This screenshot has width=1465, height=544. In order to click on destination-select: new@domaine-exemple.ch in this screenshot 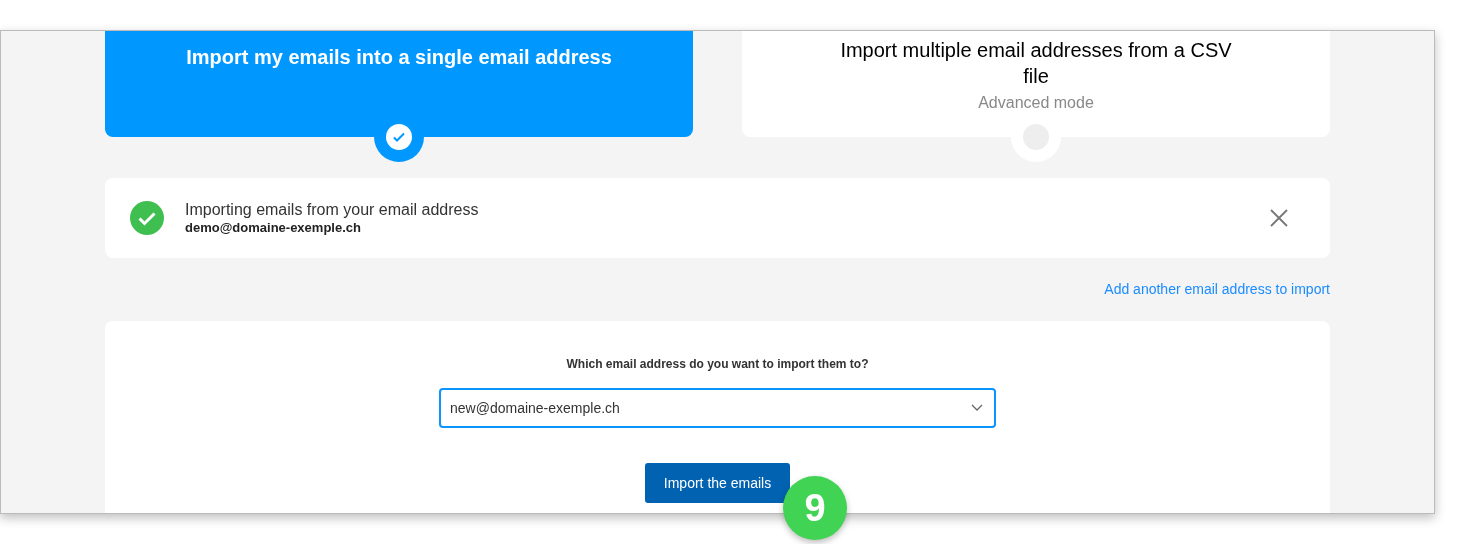, I will do `click(717, 408)`.